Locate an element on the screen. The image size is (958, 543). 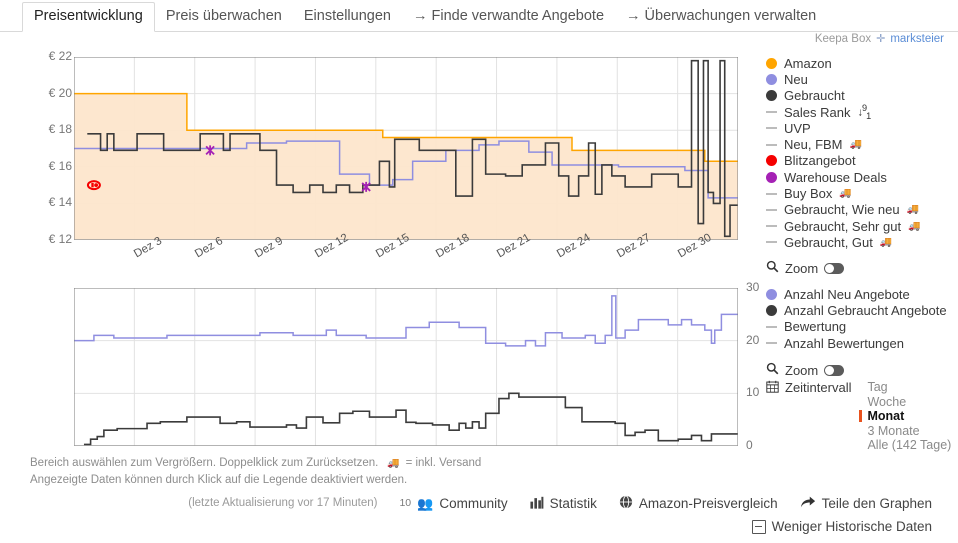
y-tick-label: € 20 is located at coordinates (60, 92).